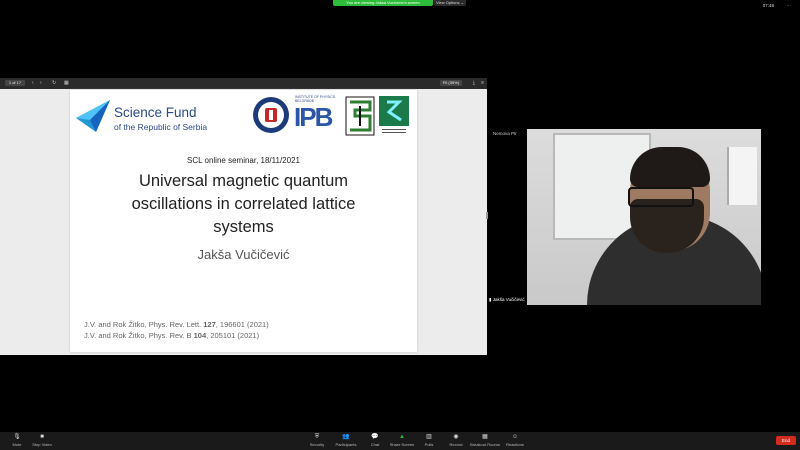 The image size is (800, 450). What do you see at coordinates (313, 117) in the screenshot?
I see `ipb-logo: IPB` at bounding box center [313, 117].